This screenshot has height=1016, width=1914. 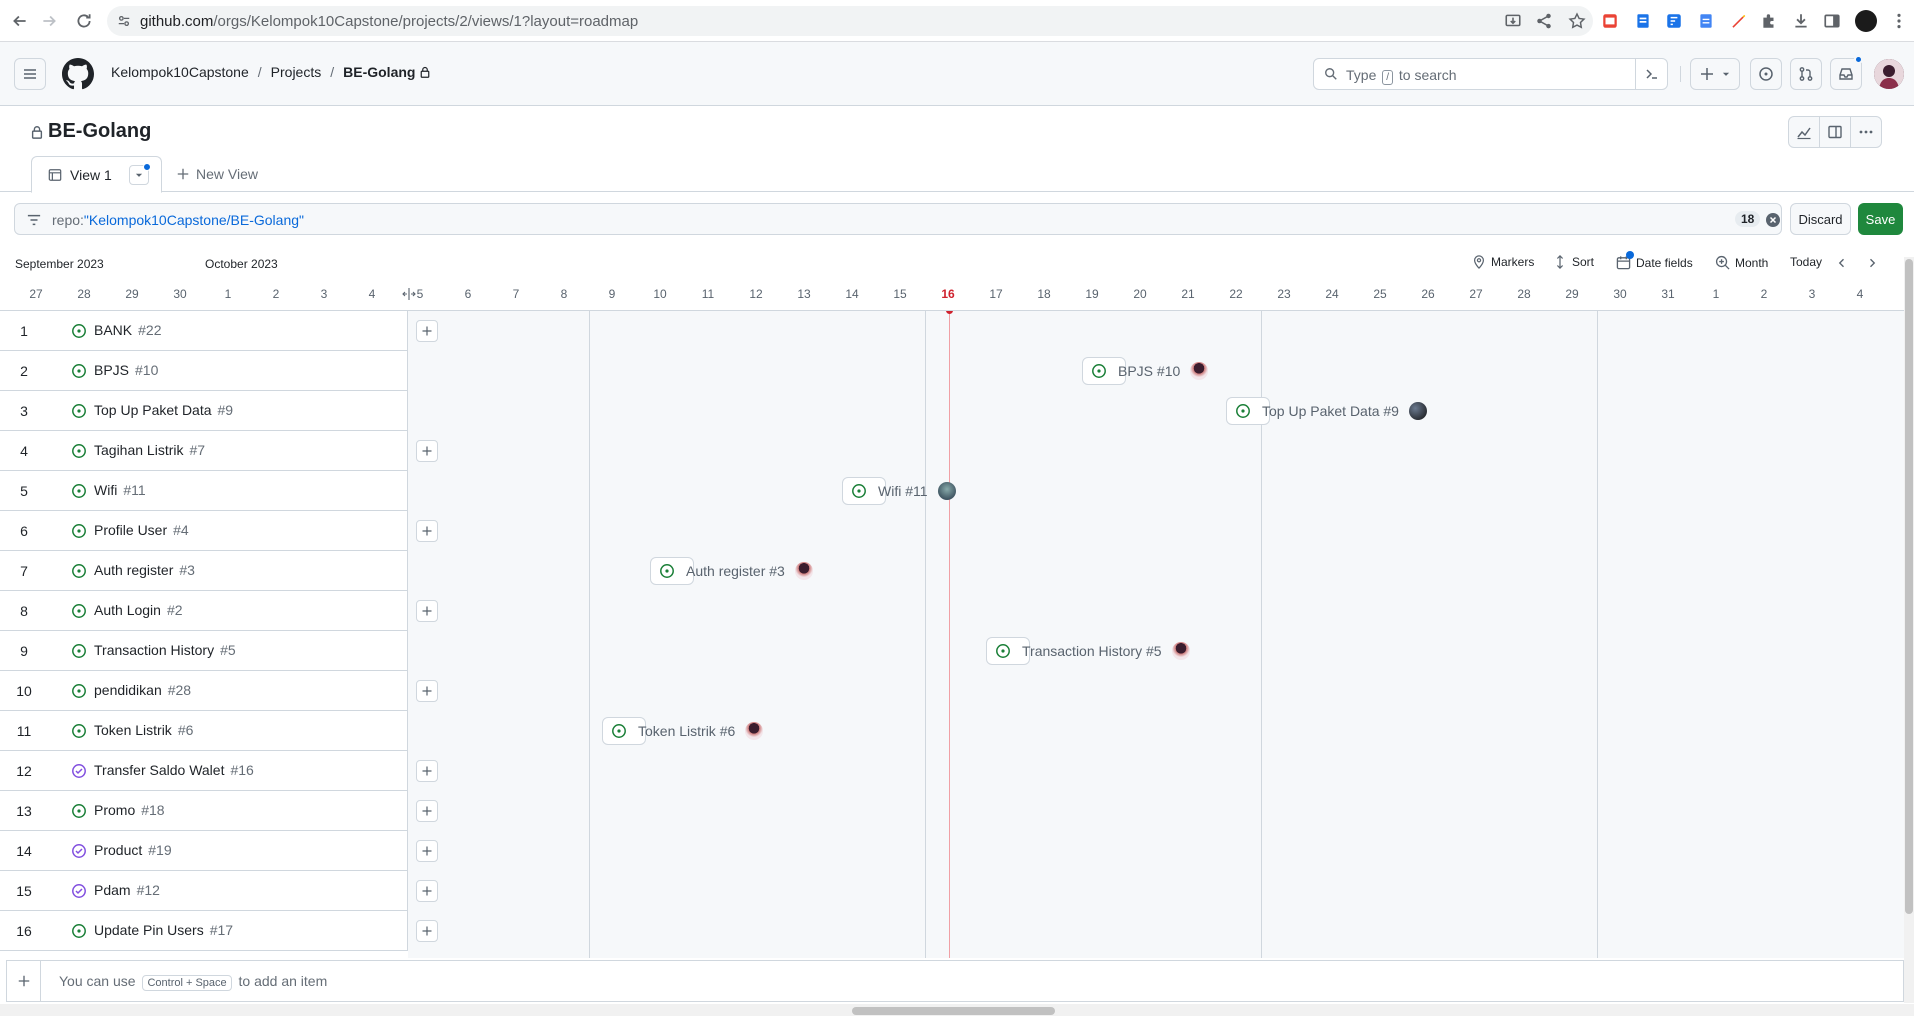 I want to click on download-icon, so click(x=1801, y=21).